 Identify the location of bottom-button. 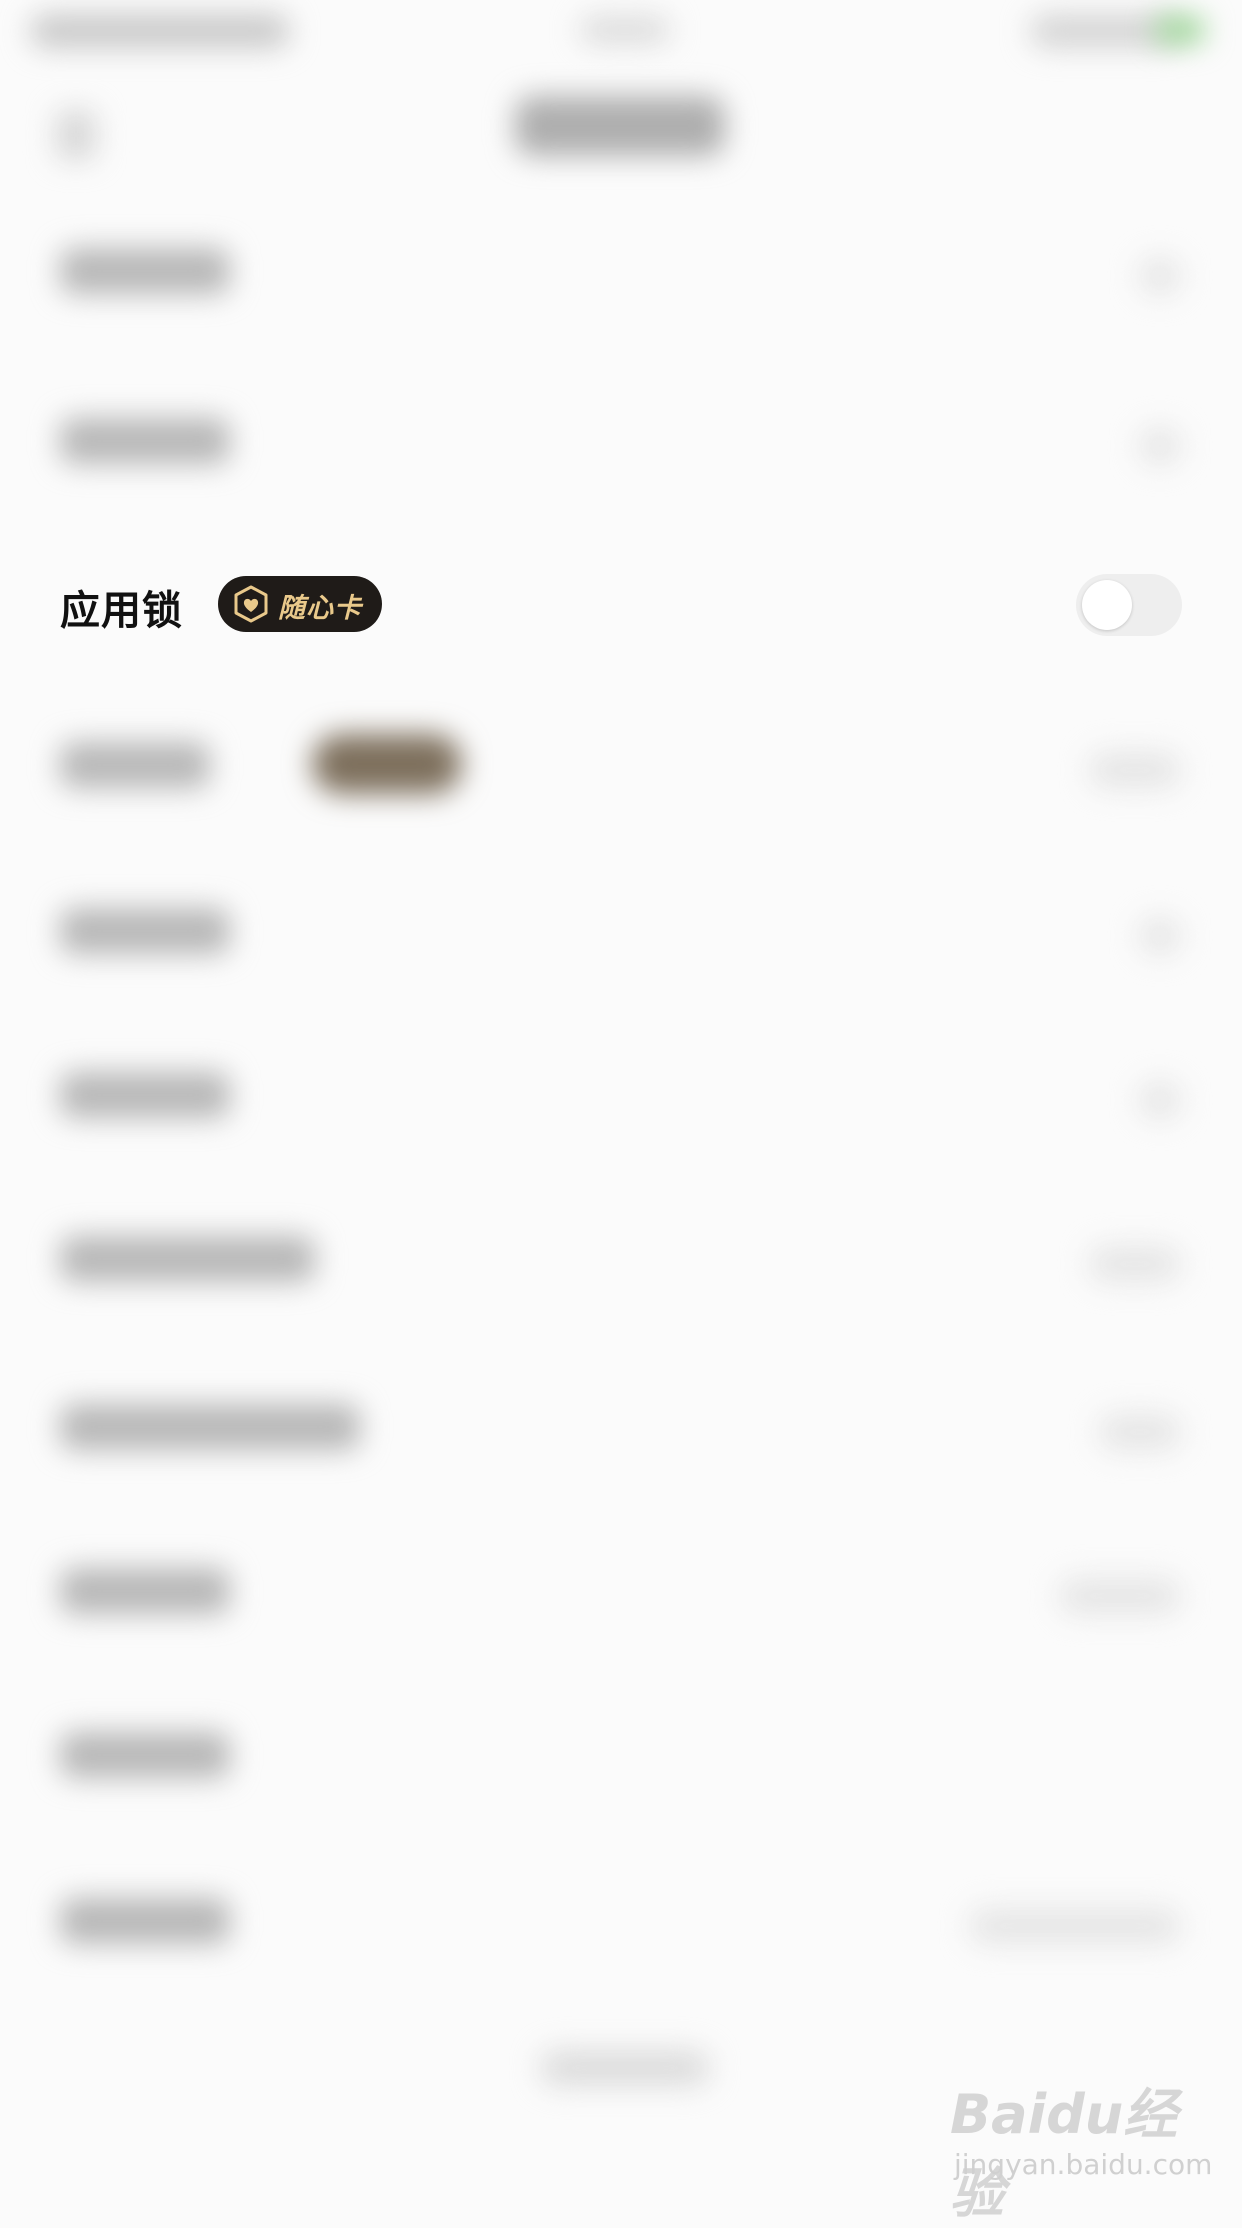
(625, 2068).